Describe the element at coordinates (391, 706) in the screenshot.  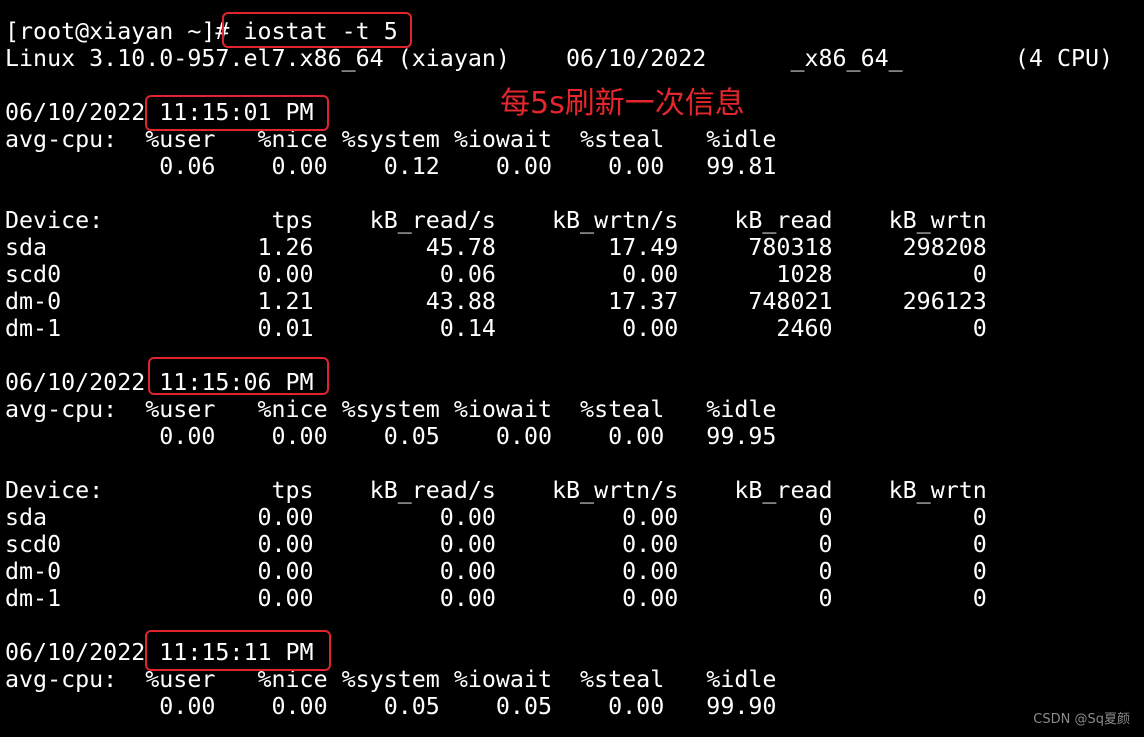
I see `terminal-line-cpu-values: 0.00 0.00 0.05 0.05 0.00 99.90` at that location.